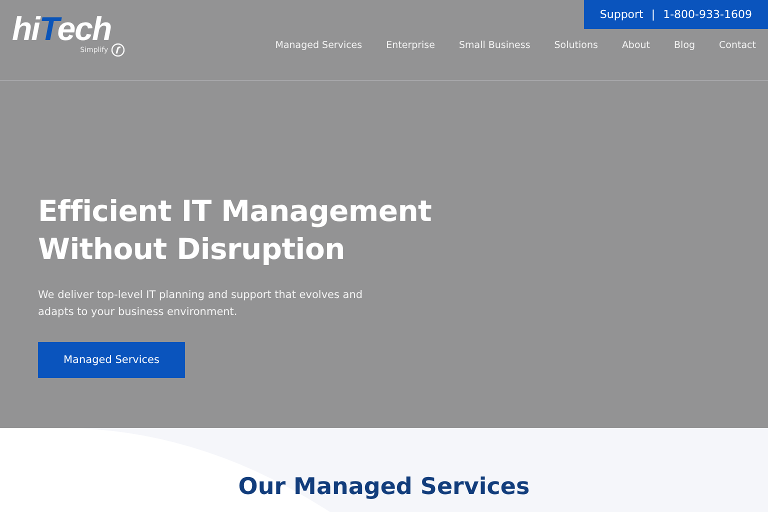 This screenshot has height=512, width=768. What do you see at coordinates (731, 45) in the screenshot?
I see `nav-link: Contact` at bounding box center [731, 45].